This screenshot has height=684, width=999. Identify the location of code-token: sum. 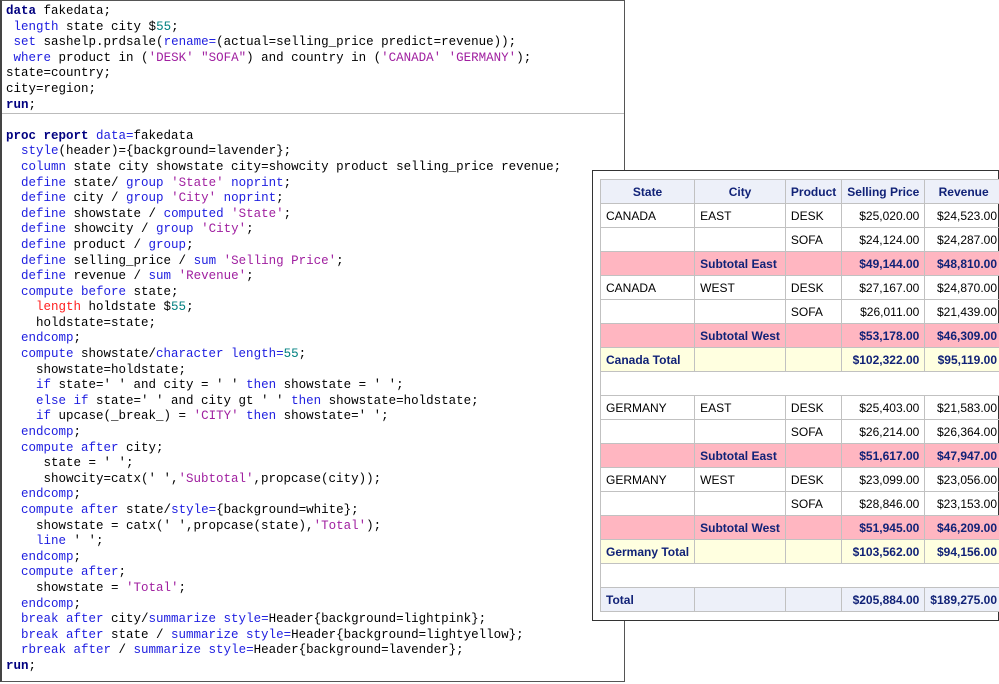
(160, 276).